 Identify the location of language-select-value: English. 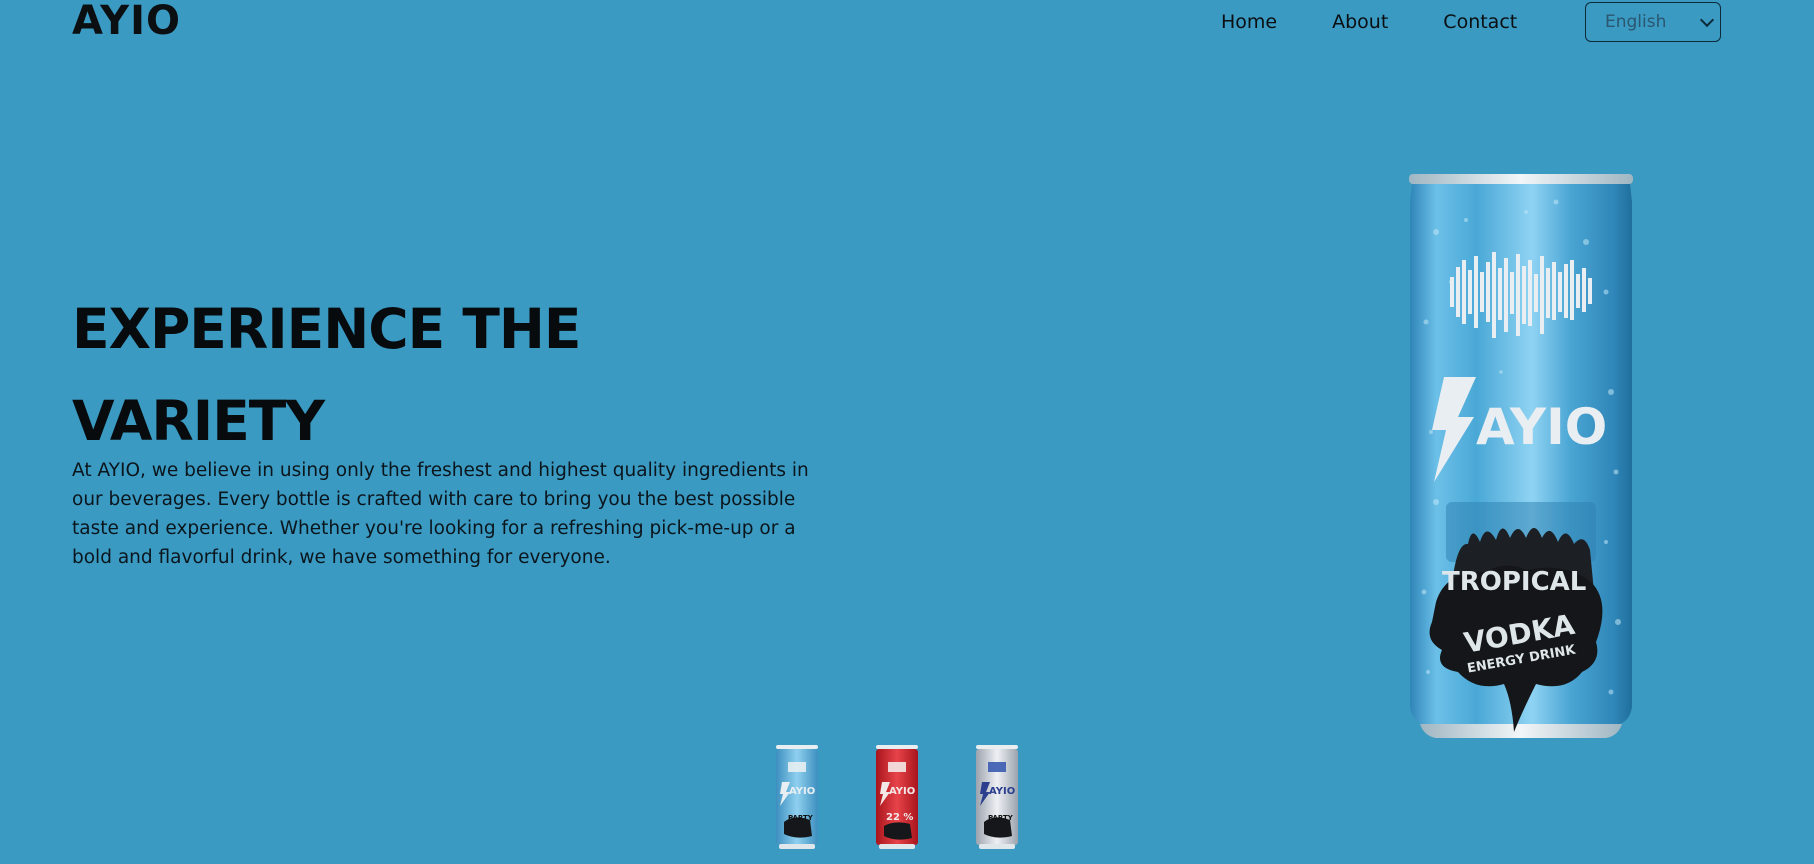
(1636, 22).